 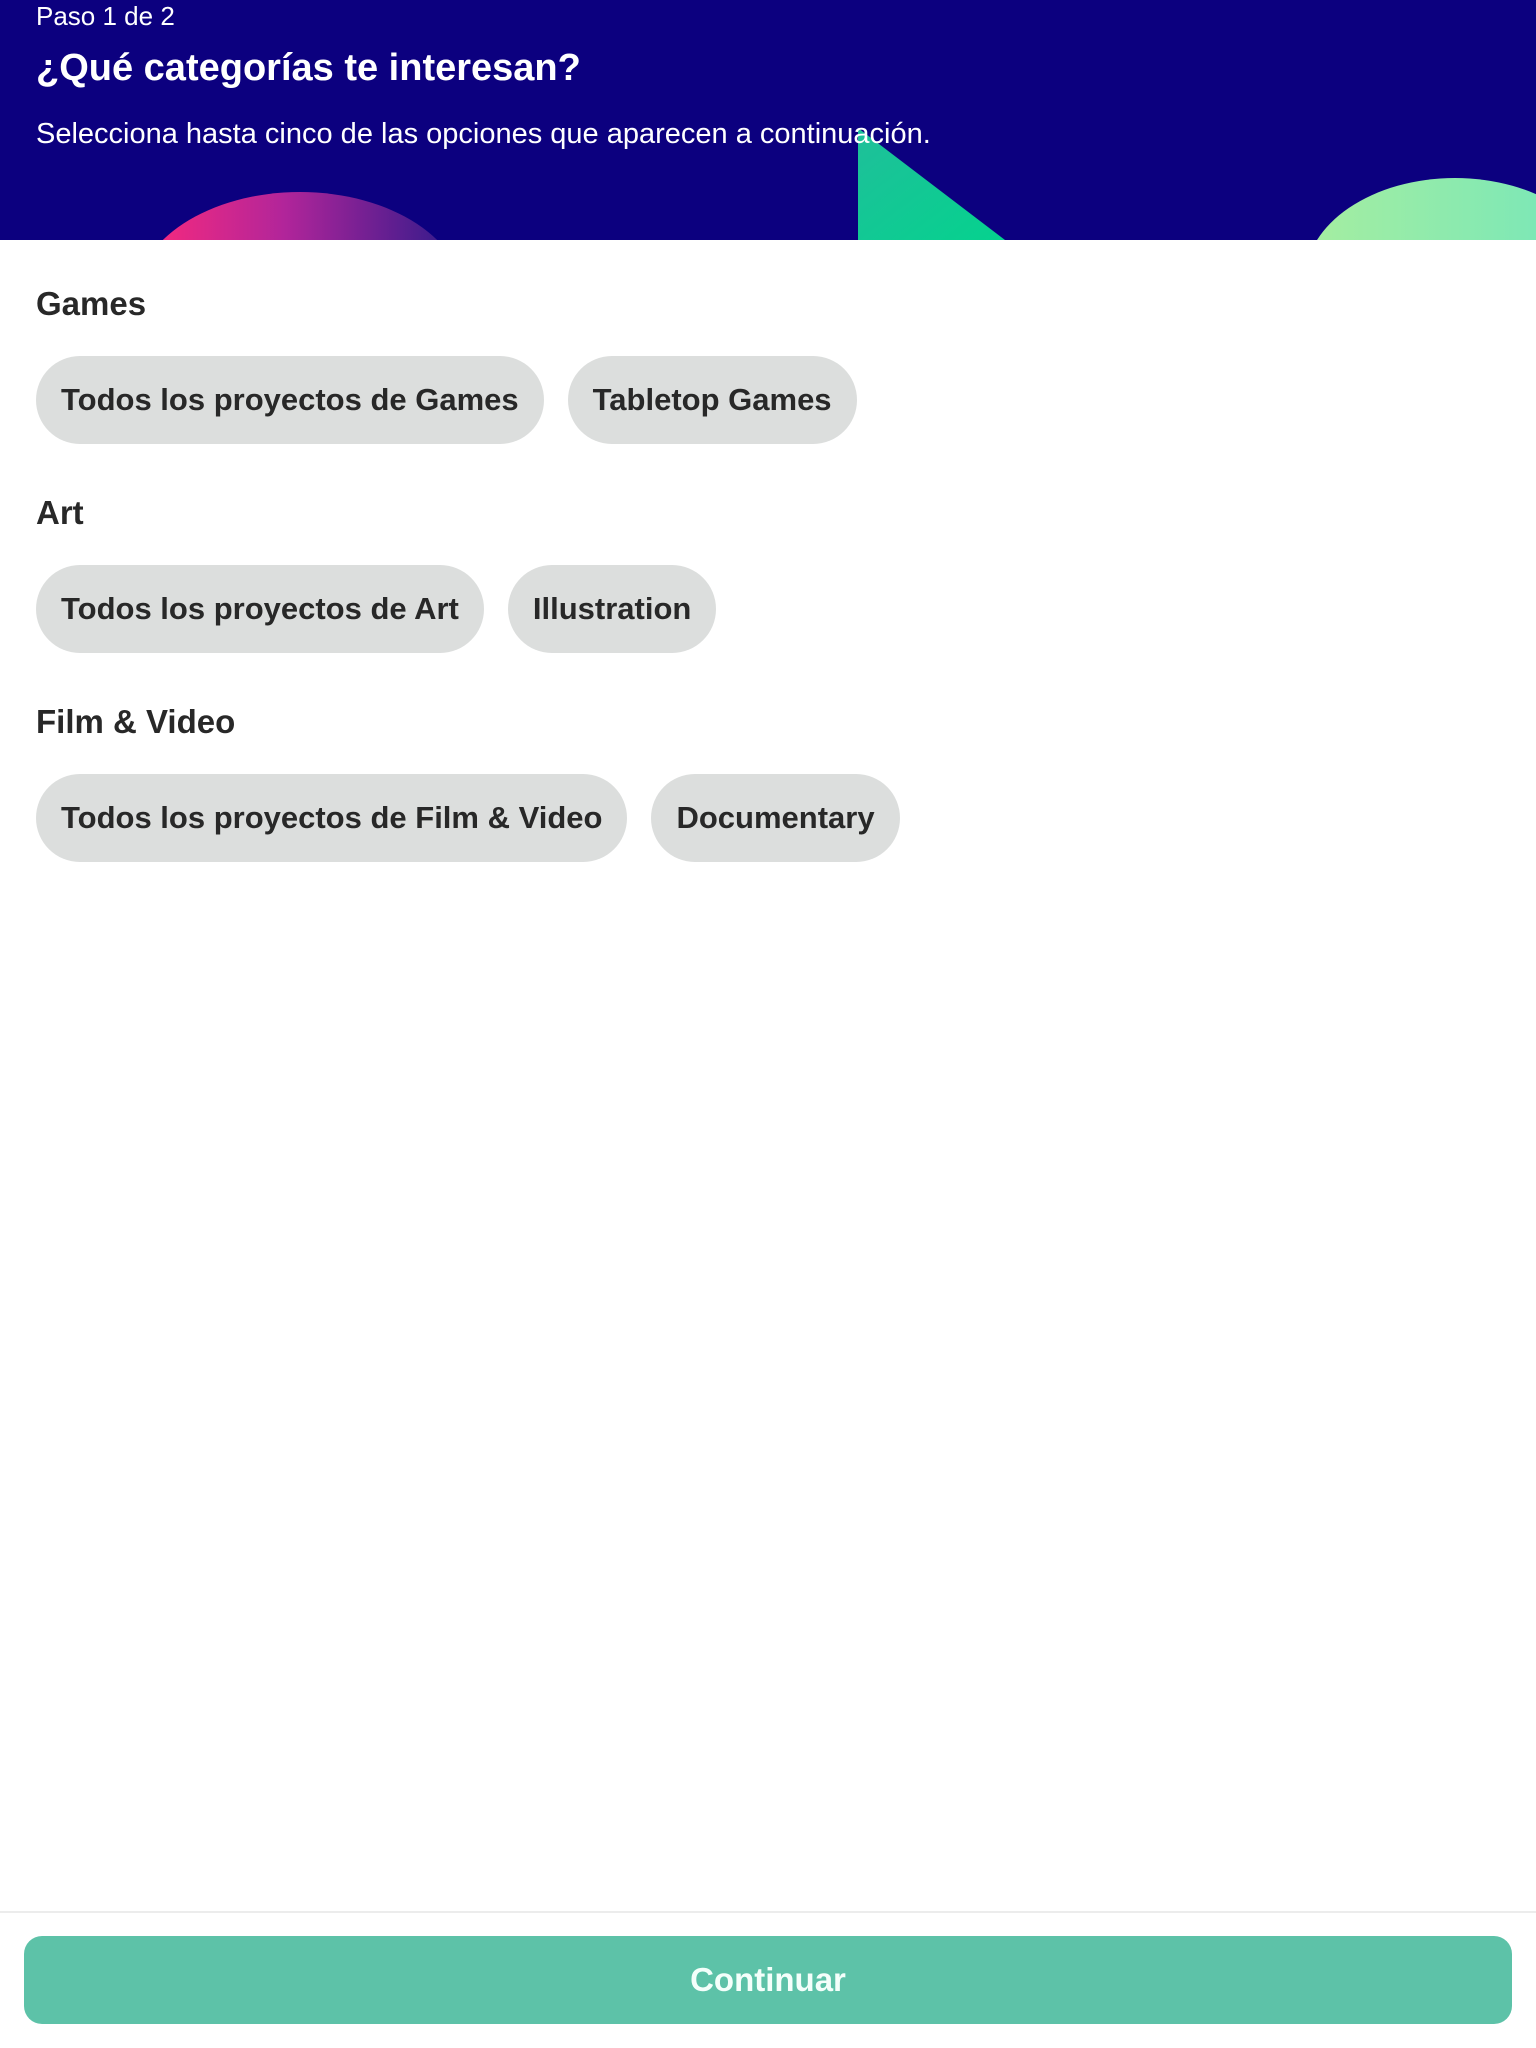 I want to click on section-title: Games, so click(x=91, y=303).